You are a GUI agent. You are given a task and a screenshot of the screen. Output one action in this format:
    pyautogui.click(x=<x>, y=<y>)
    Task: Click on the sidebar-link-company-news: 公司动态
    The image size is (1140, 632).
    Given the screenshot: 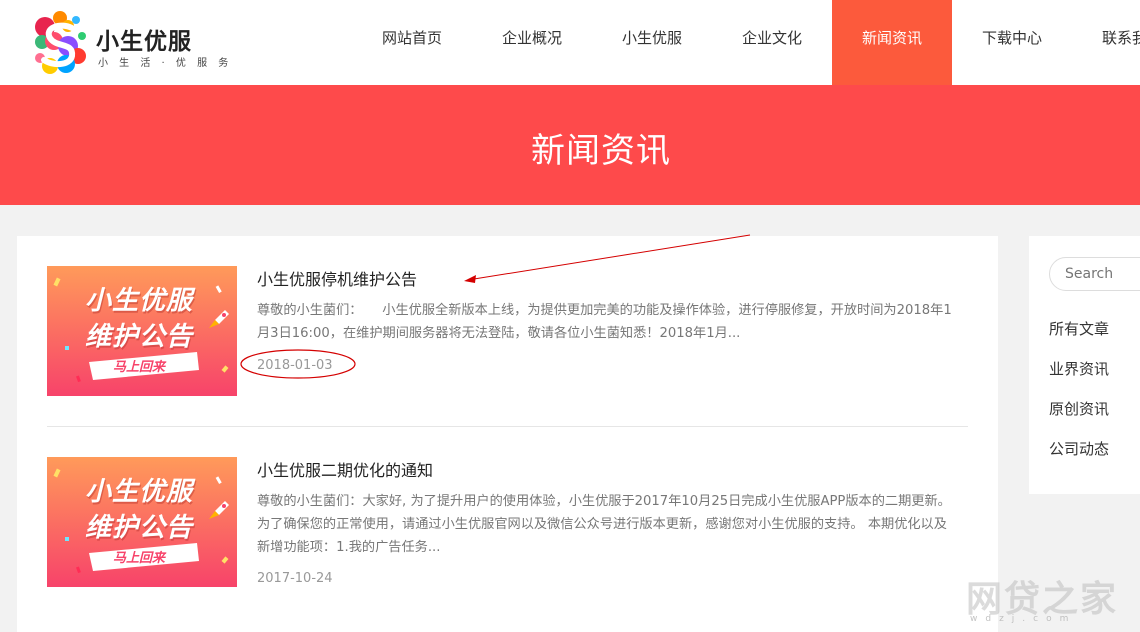 What is the action you would take?
    pyautogui.click(x=1079, y=448)
    